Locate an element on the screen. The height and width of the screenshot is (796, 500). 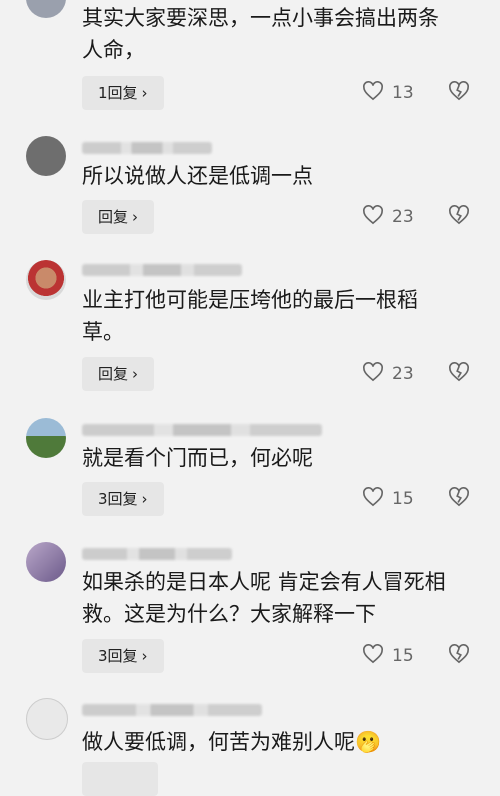
comment-text: 其实大家要深思，一点小事会搞出两条 人命， is located at coordinates (277, 34).